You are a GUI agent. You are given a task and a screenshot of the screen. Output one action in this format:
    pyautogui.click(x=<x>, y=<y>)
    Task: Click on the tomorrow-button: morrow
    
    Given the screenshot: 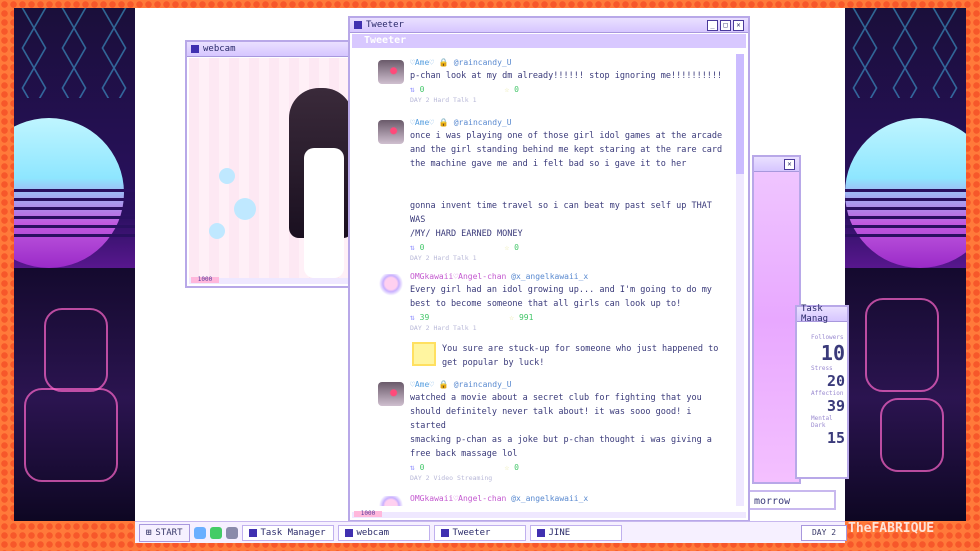 What is the action you would take?
    pyautogui.click(x=792, y=500)
    